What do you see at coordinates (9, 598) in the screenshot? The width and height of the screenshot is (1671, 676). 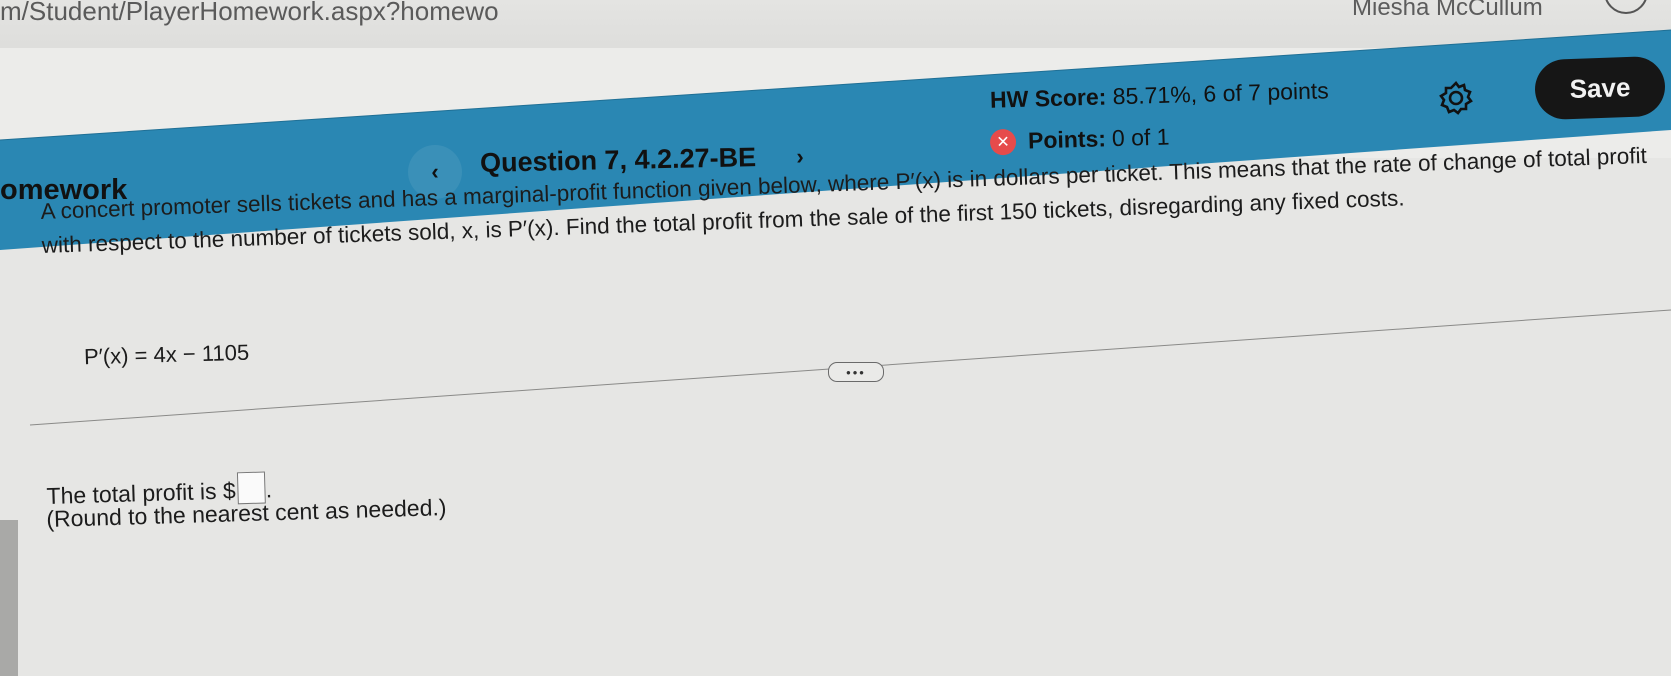 I see `left-edge-shadow` at bounding box center [9, 598].